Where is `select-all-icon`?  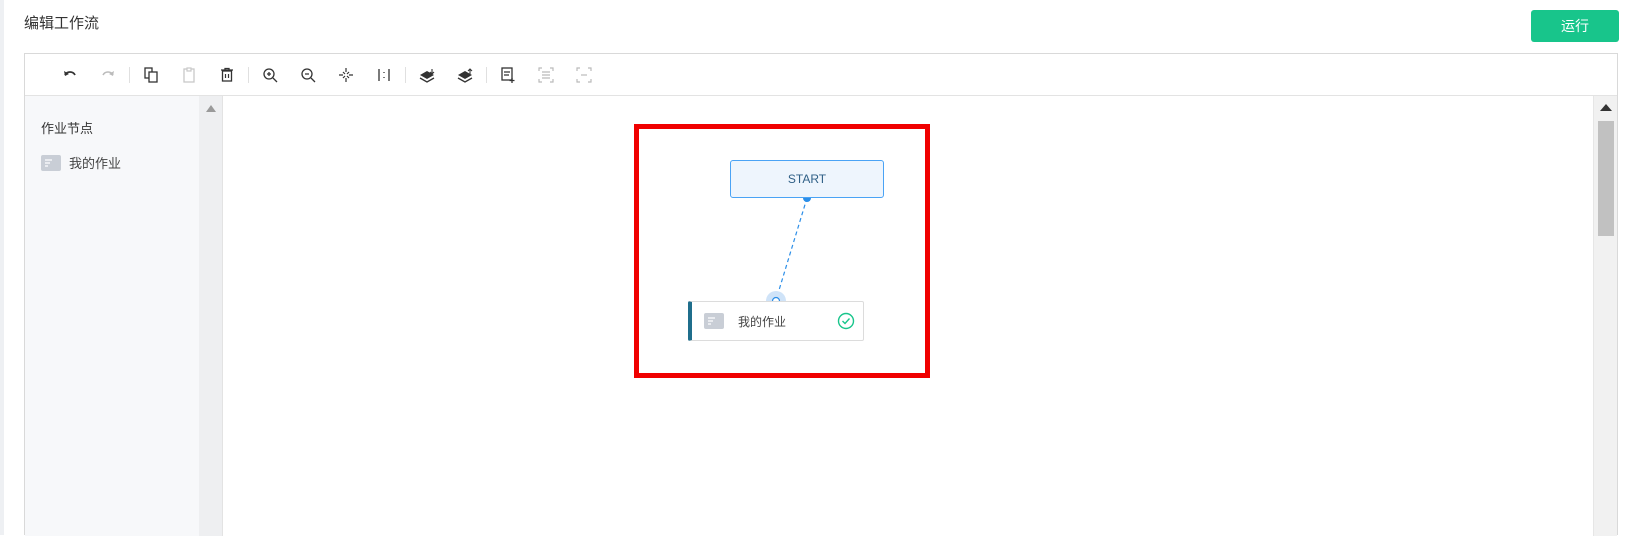
select-all-icon is located at coordinates (546, 74).